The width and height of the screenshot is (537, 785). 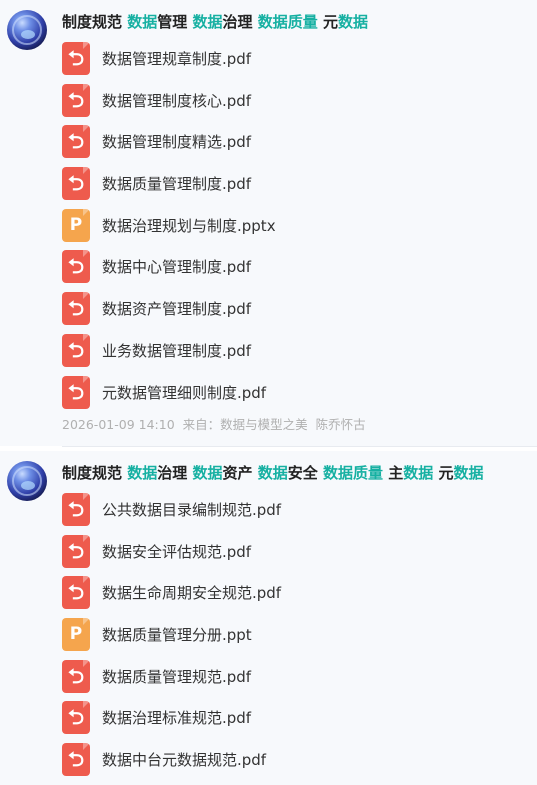 I want to click on title-segment: 资产, so click(x=240, y=473).